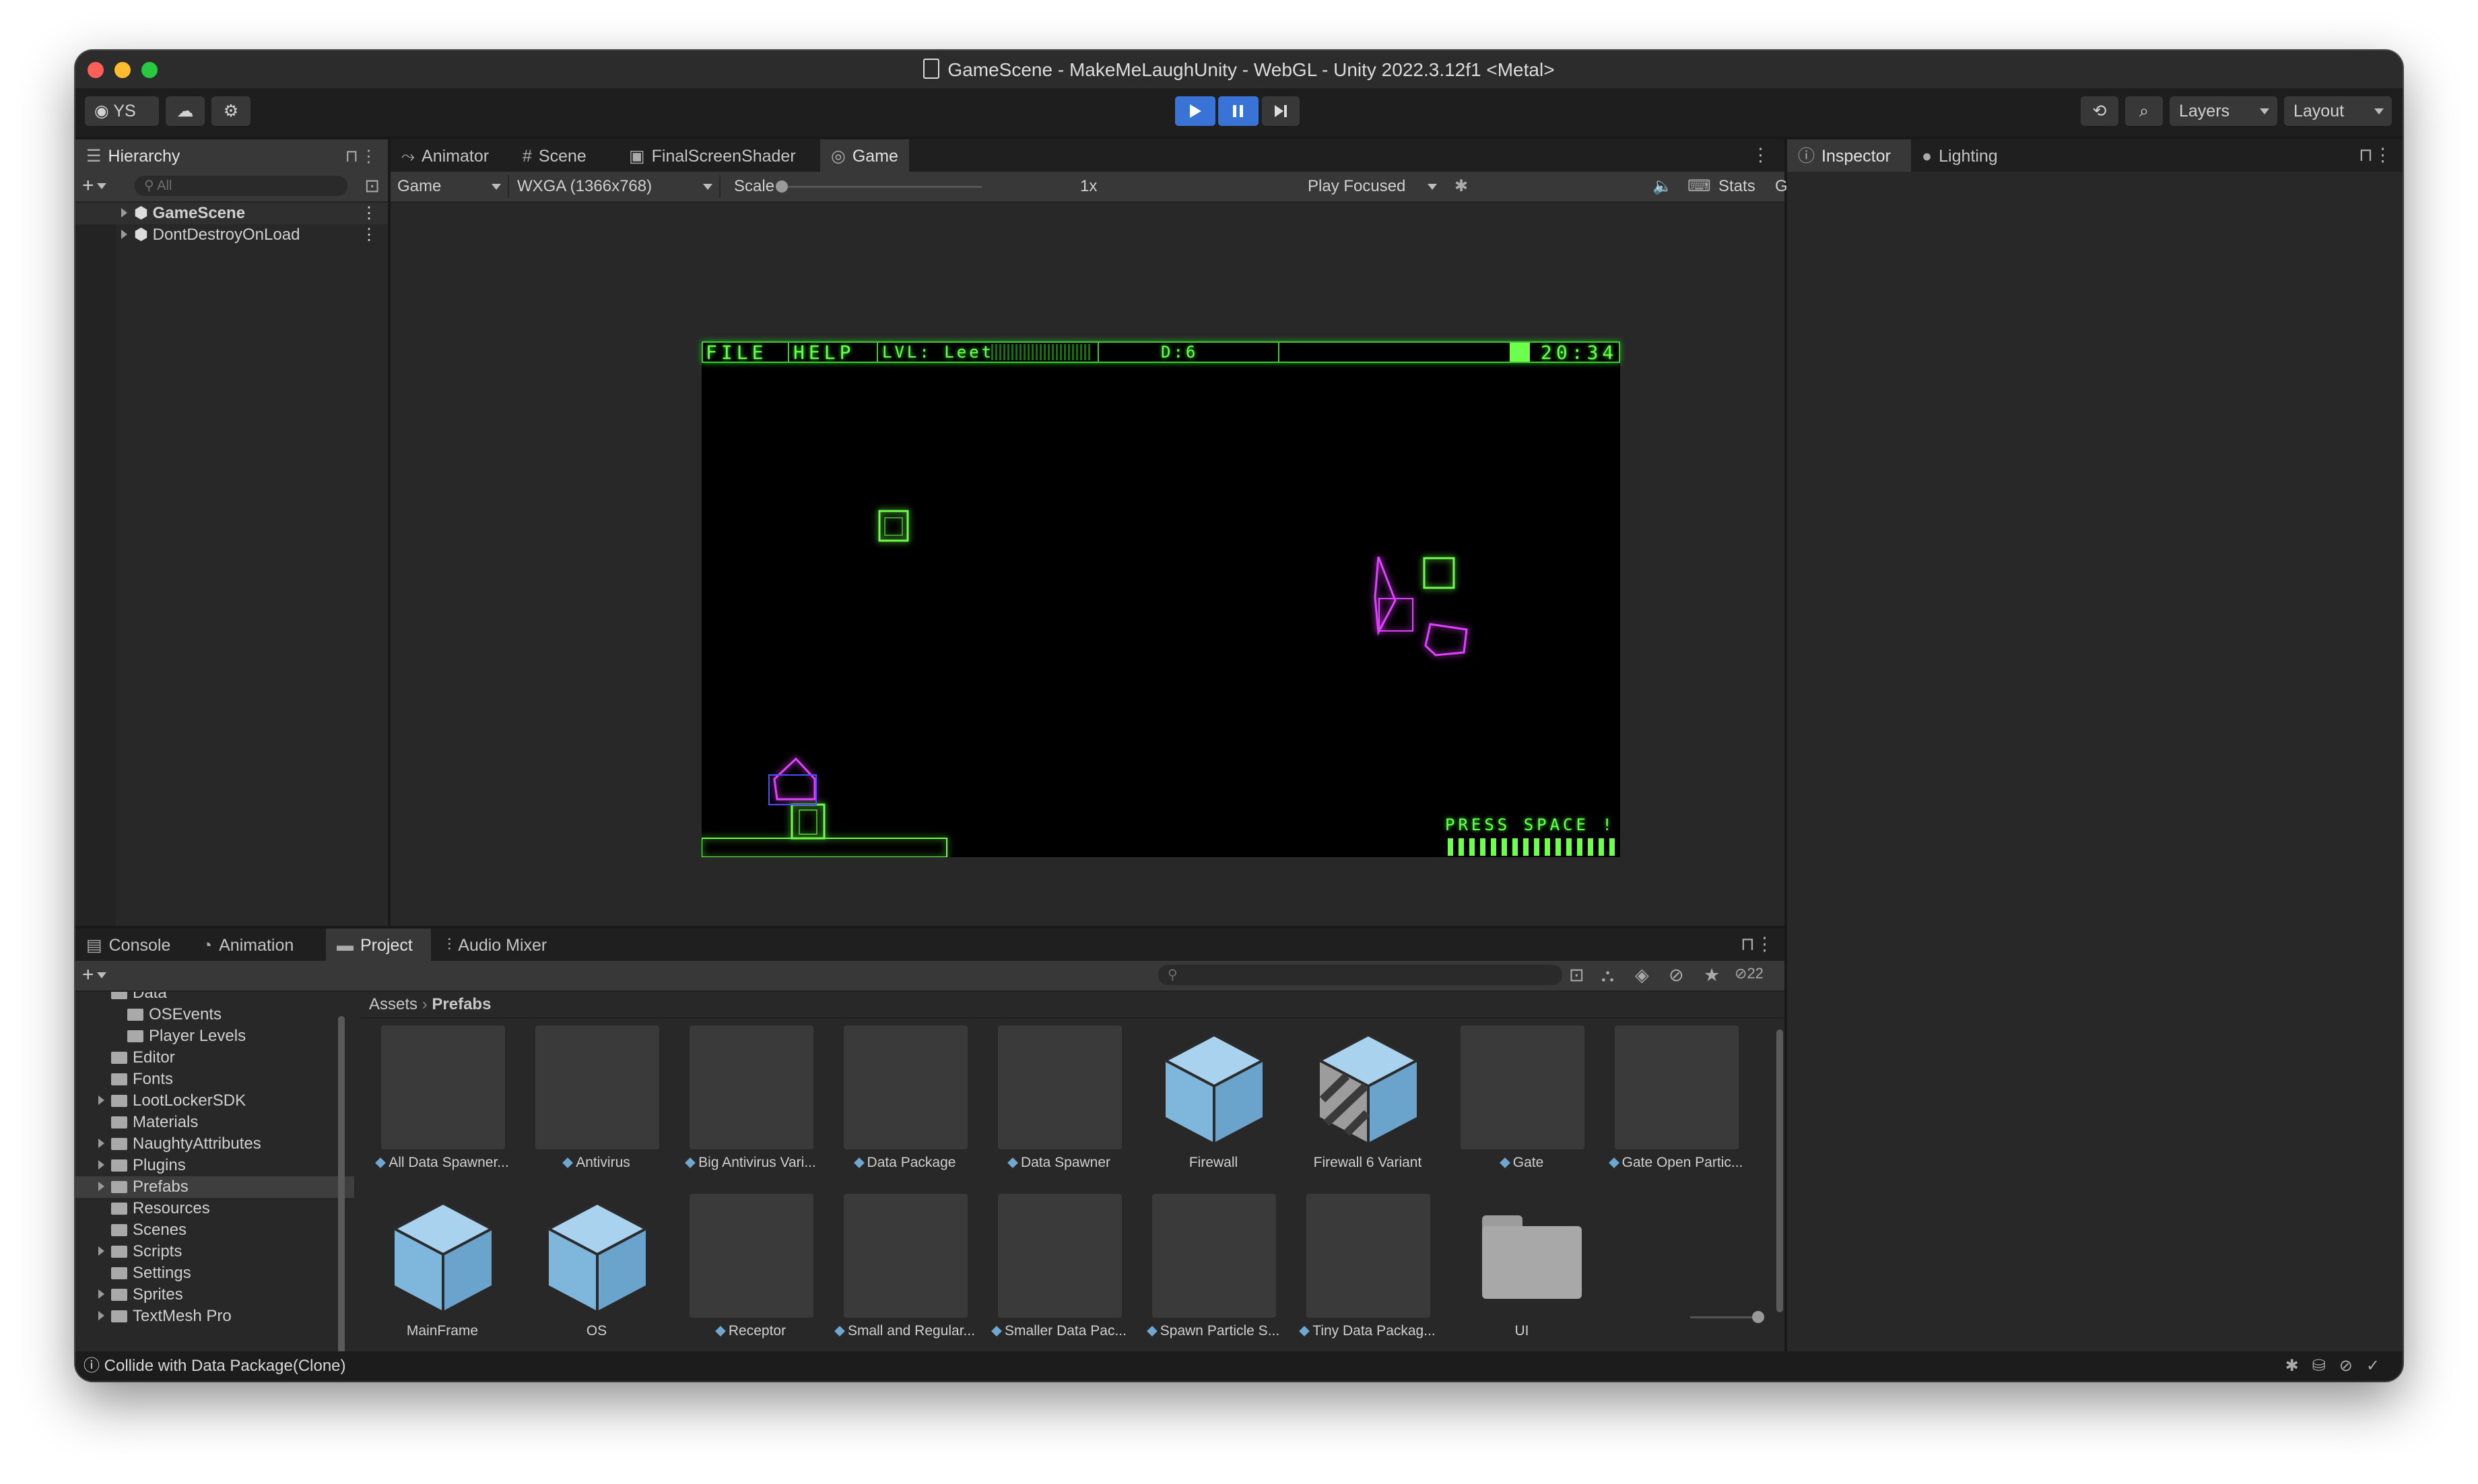  What do you see at coordinates (231, 155) in the screenshot?
I see `tab-hierarchy: ☰ Hierarchy ⊓ ⋮` at bounding box center [231, 155].